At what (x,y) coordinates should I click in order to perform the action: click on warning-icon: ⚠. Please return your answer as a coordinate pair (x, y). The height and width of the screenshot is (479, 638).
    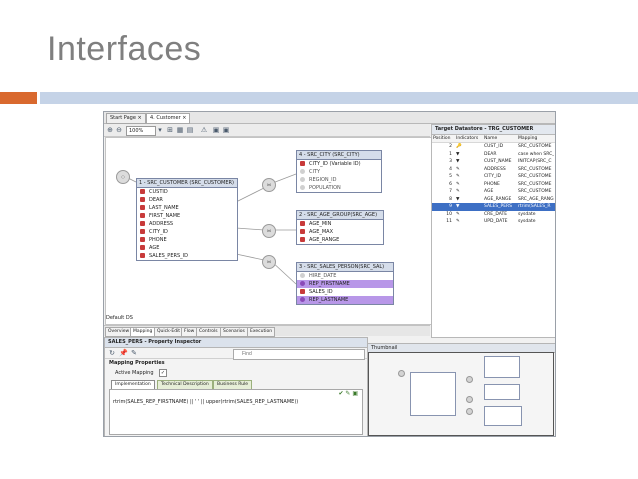
    Looking at the image, I should click on (204, 130).